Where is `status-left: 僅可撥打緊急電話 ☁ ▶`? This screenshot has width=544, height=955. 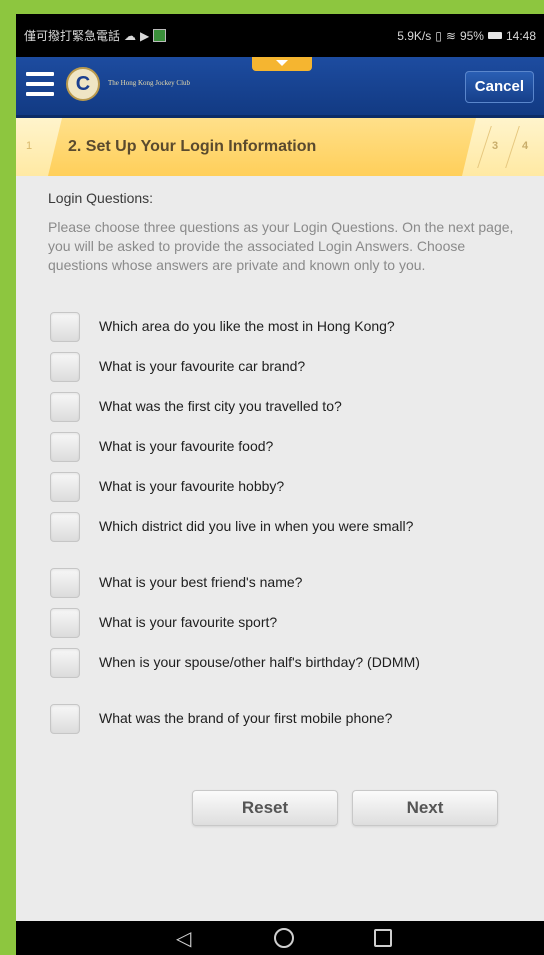
status-left: 僅可撥打緊急電話 ☁ ▶ is located at coordinates (95, 35).